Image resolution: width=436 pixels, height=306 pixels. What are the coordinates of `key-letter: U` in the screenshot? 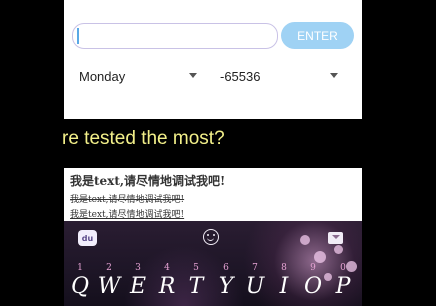 It's located at (255, 286).